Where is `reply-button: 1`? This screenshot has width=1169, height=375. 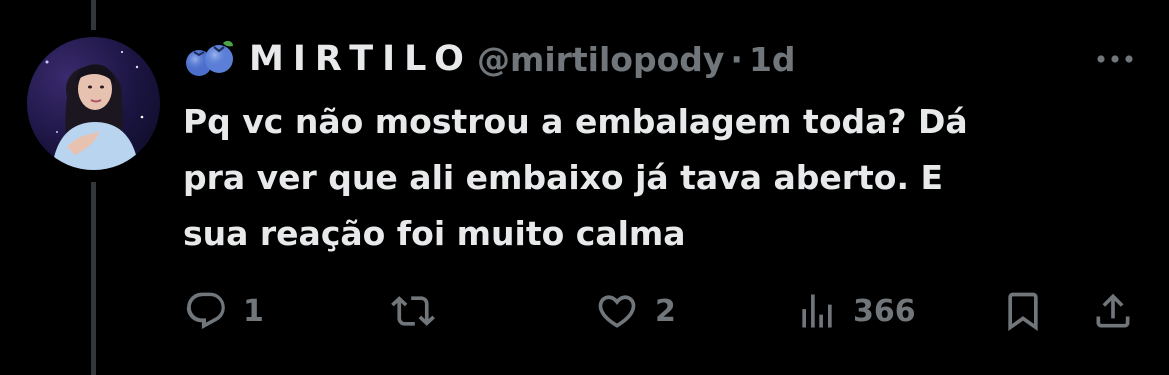
reply-button: 1 is located at coordinates (223, 311).